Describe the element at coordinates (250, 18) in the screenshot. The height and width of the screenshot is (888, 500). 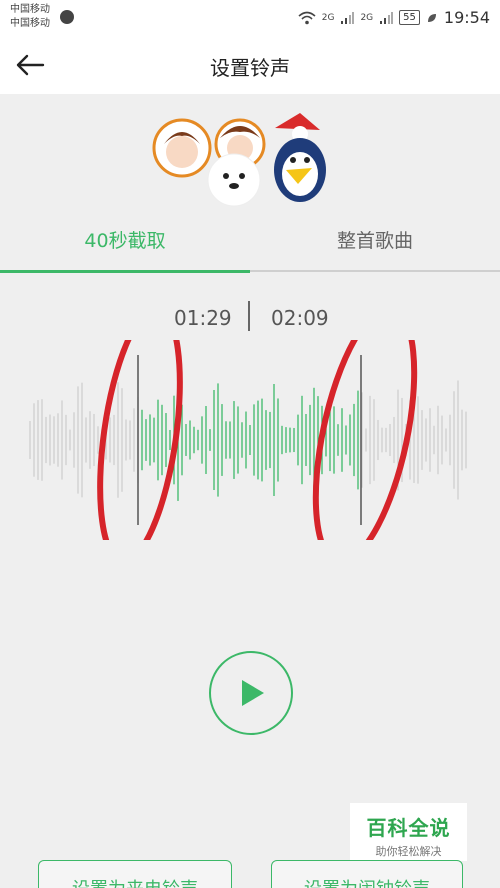
I see `status-bar: 中国移动 中国移动 2G 2G 55 19:54` at that location.